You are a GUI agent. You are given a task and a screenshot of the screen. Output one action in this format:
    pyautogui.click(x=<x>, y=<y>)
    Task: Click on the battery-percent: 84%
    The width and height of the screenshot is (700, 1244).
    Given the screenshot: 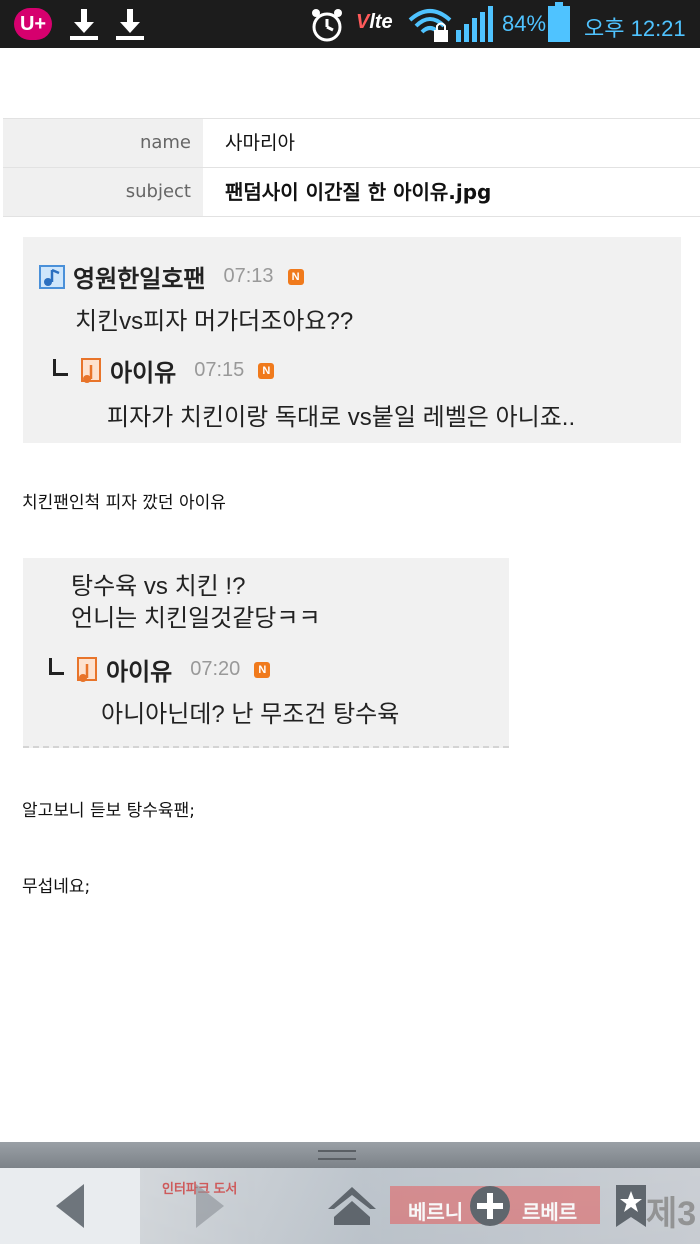 What is the action you would take?
    pyautogui.click(x=524, y=23)
    